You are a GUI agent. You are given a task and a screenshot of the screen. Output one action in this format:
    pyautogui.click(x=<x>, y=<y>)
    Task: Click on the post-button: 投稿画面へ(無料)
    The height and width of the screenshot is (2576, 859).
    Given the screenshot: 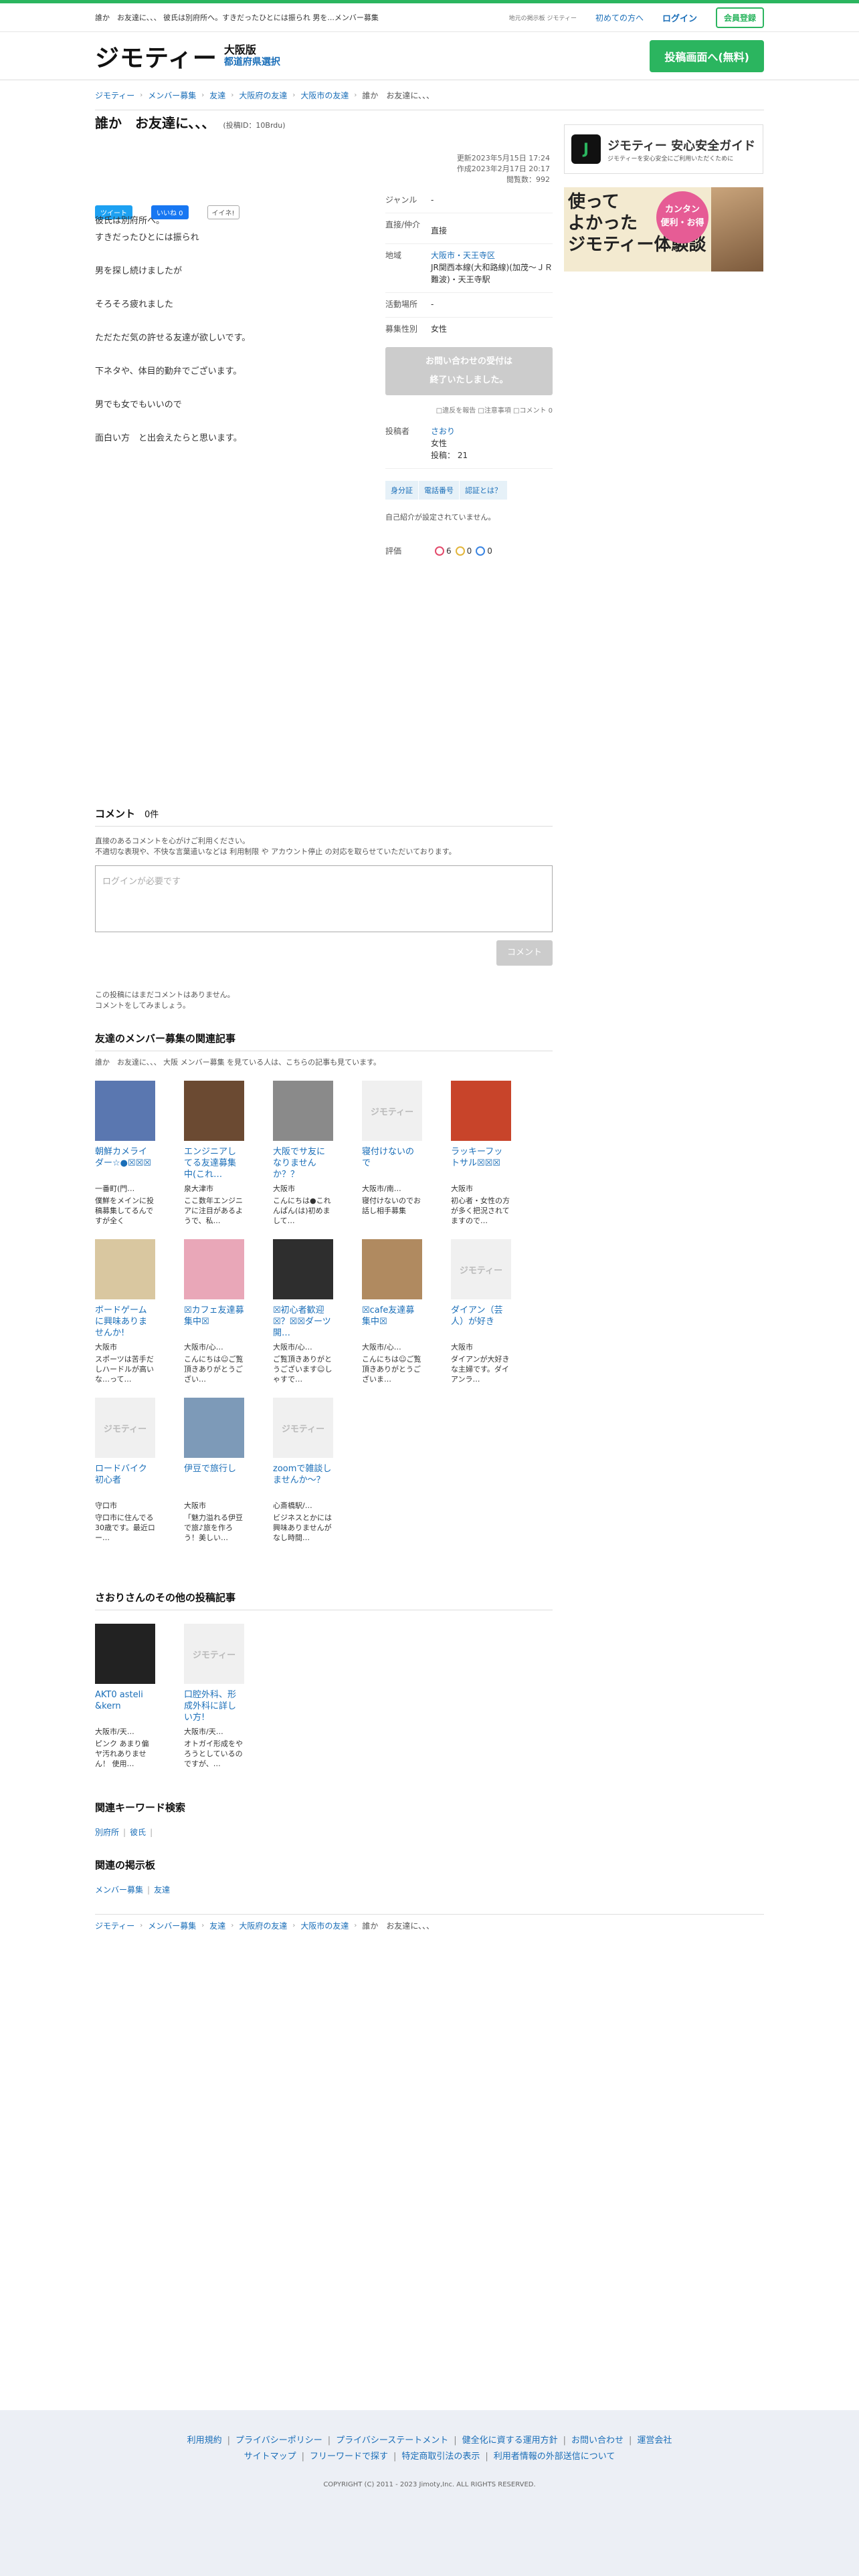 What is the action you would take?
    pyautogui.click(x=707, y=55)
    